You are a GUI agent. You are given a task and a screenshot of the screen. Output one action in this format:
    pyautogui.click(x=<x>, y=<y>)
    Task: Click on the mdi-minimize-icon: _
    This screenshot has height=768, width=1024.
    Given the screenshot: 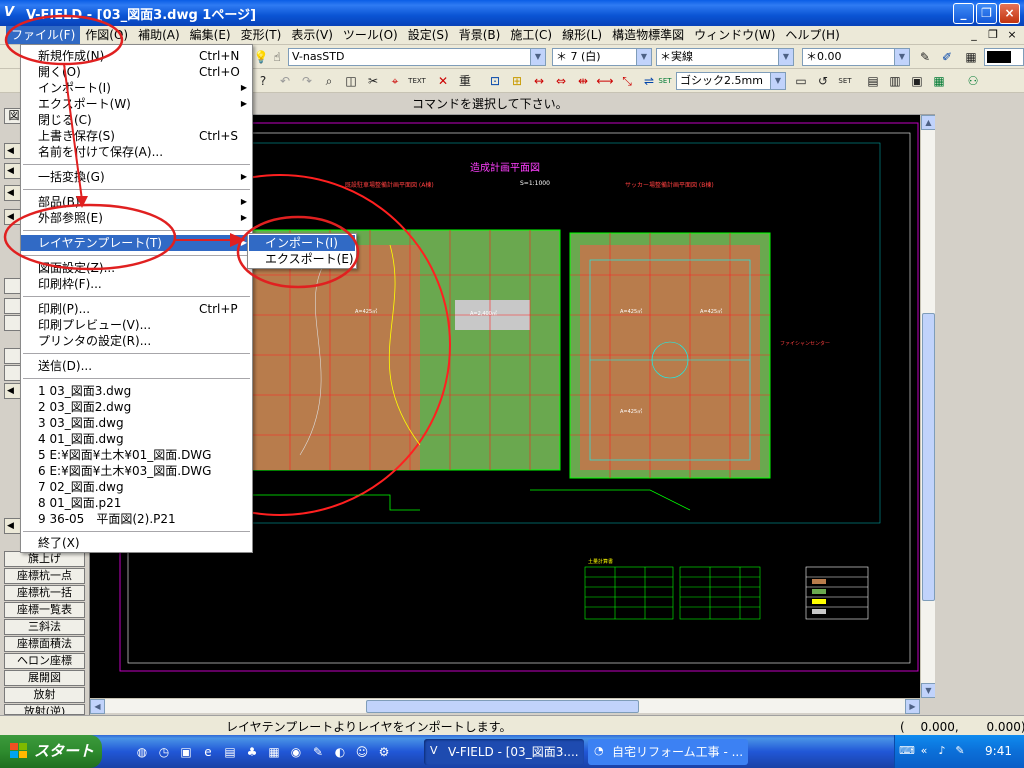 What is the action you would take?
    pyautogui.click(x=974, y=35)
    